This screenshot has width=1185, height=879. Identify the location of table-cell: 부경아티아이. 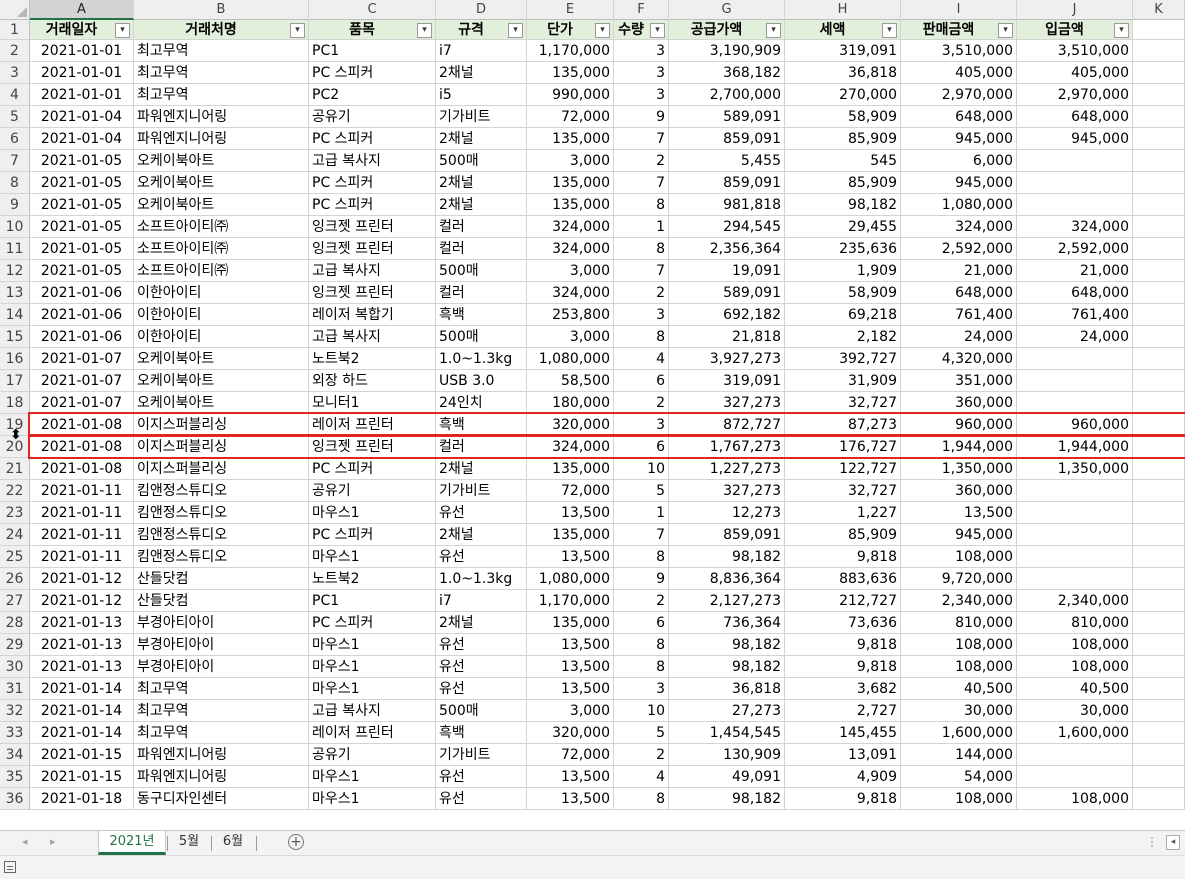
(221, 667).